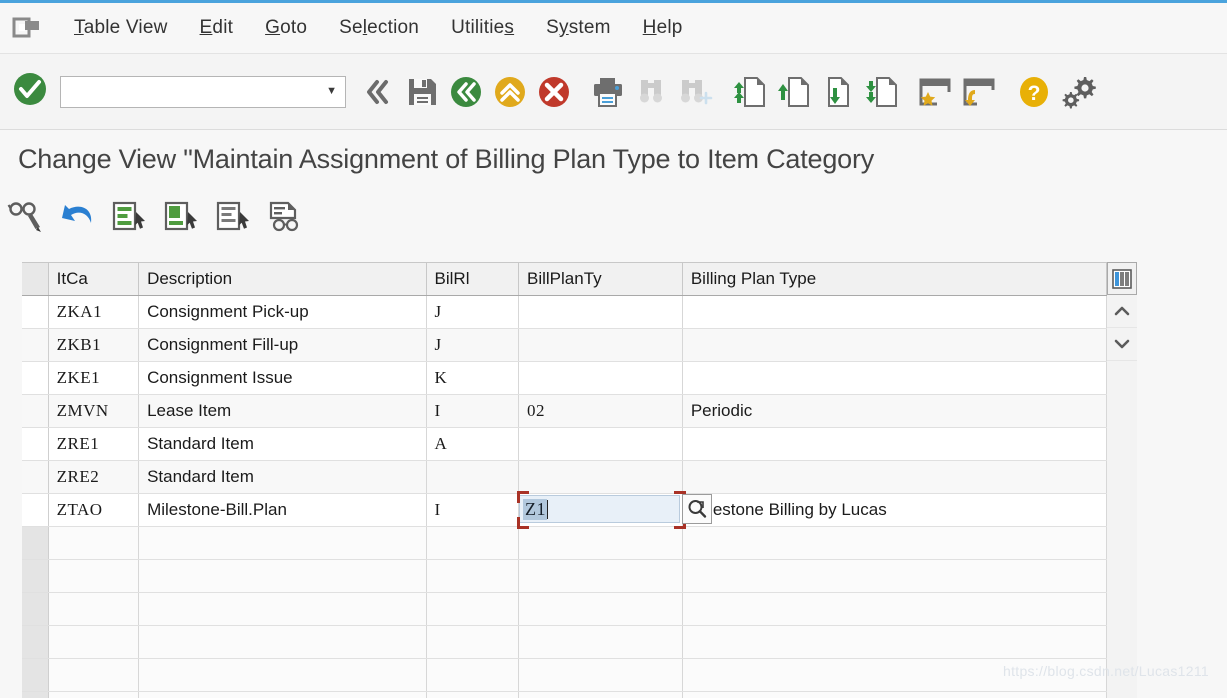 This screenshot has width=1227, height=698. What do you see at coordinates (600, 411) in the screenshot?
I see `cell-billplanty: 02` at bounding box center [600, 411].